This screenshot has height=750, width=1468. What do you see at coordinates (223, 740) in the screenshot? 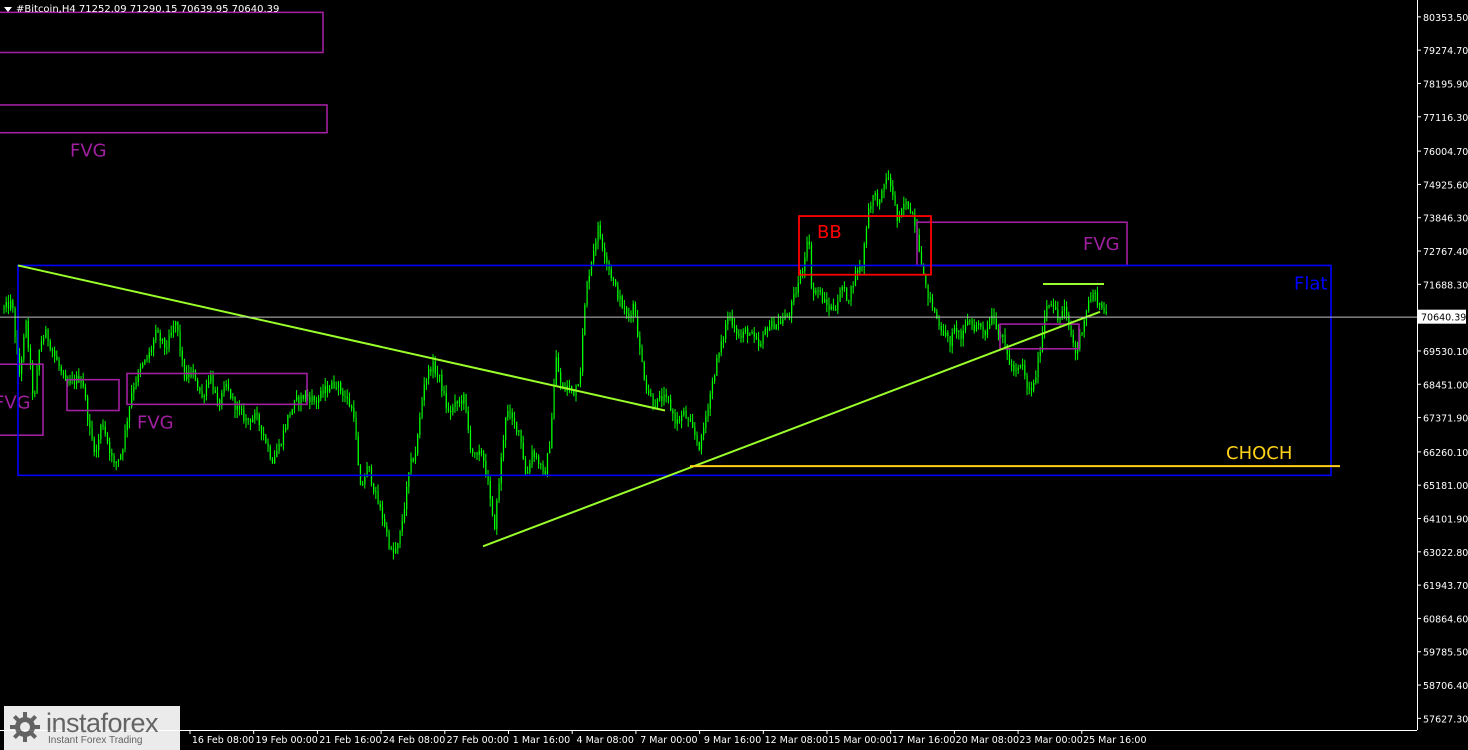
I see `x-tick-label: 16 Feb 08:00` at bounding box center [223, 740].